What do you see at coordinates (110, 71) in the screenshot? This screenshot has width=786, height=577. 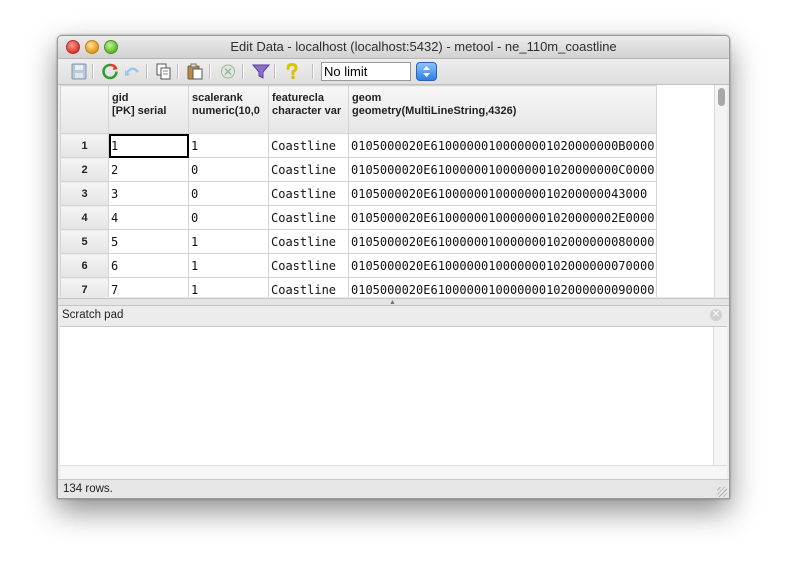 I see `refresh-icon` at bounding box center [110, 71].